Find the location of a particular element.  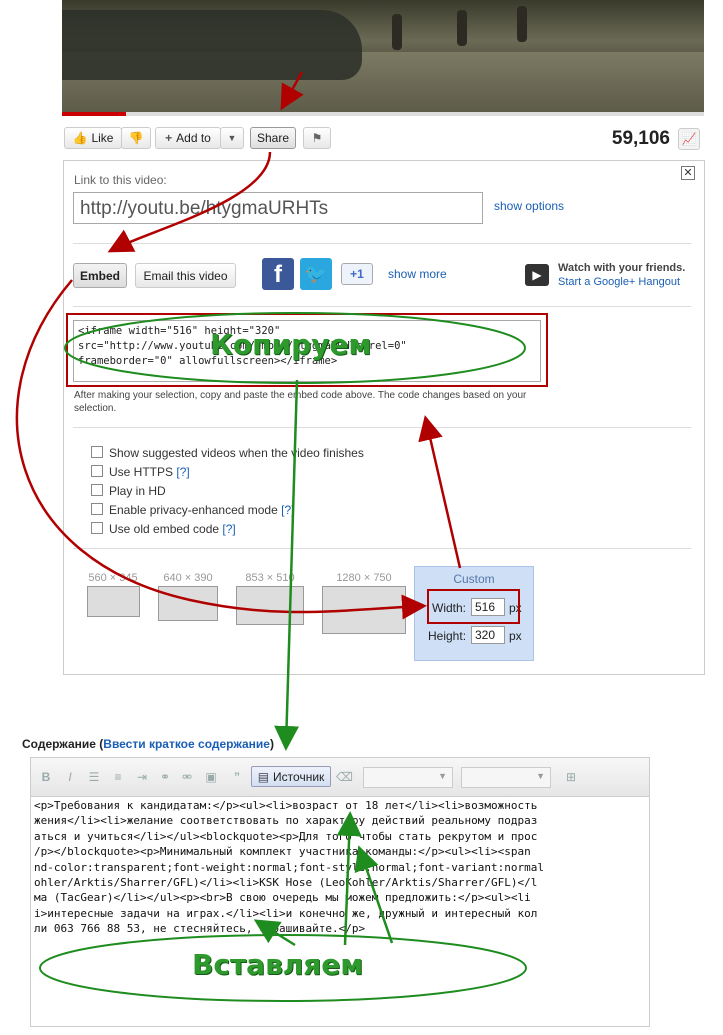

red-arrow-share-to-embed is located at coordinates (189, 202).